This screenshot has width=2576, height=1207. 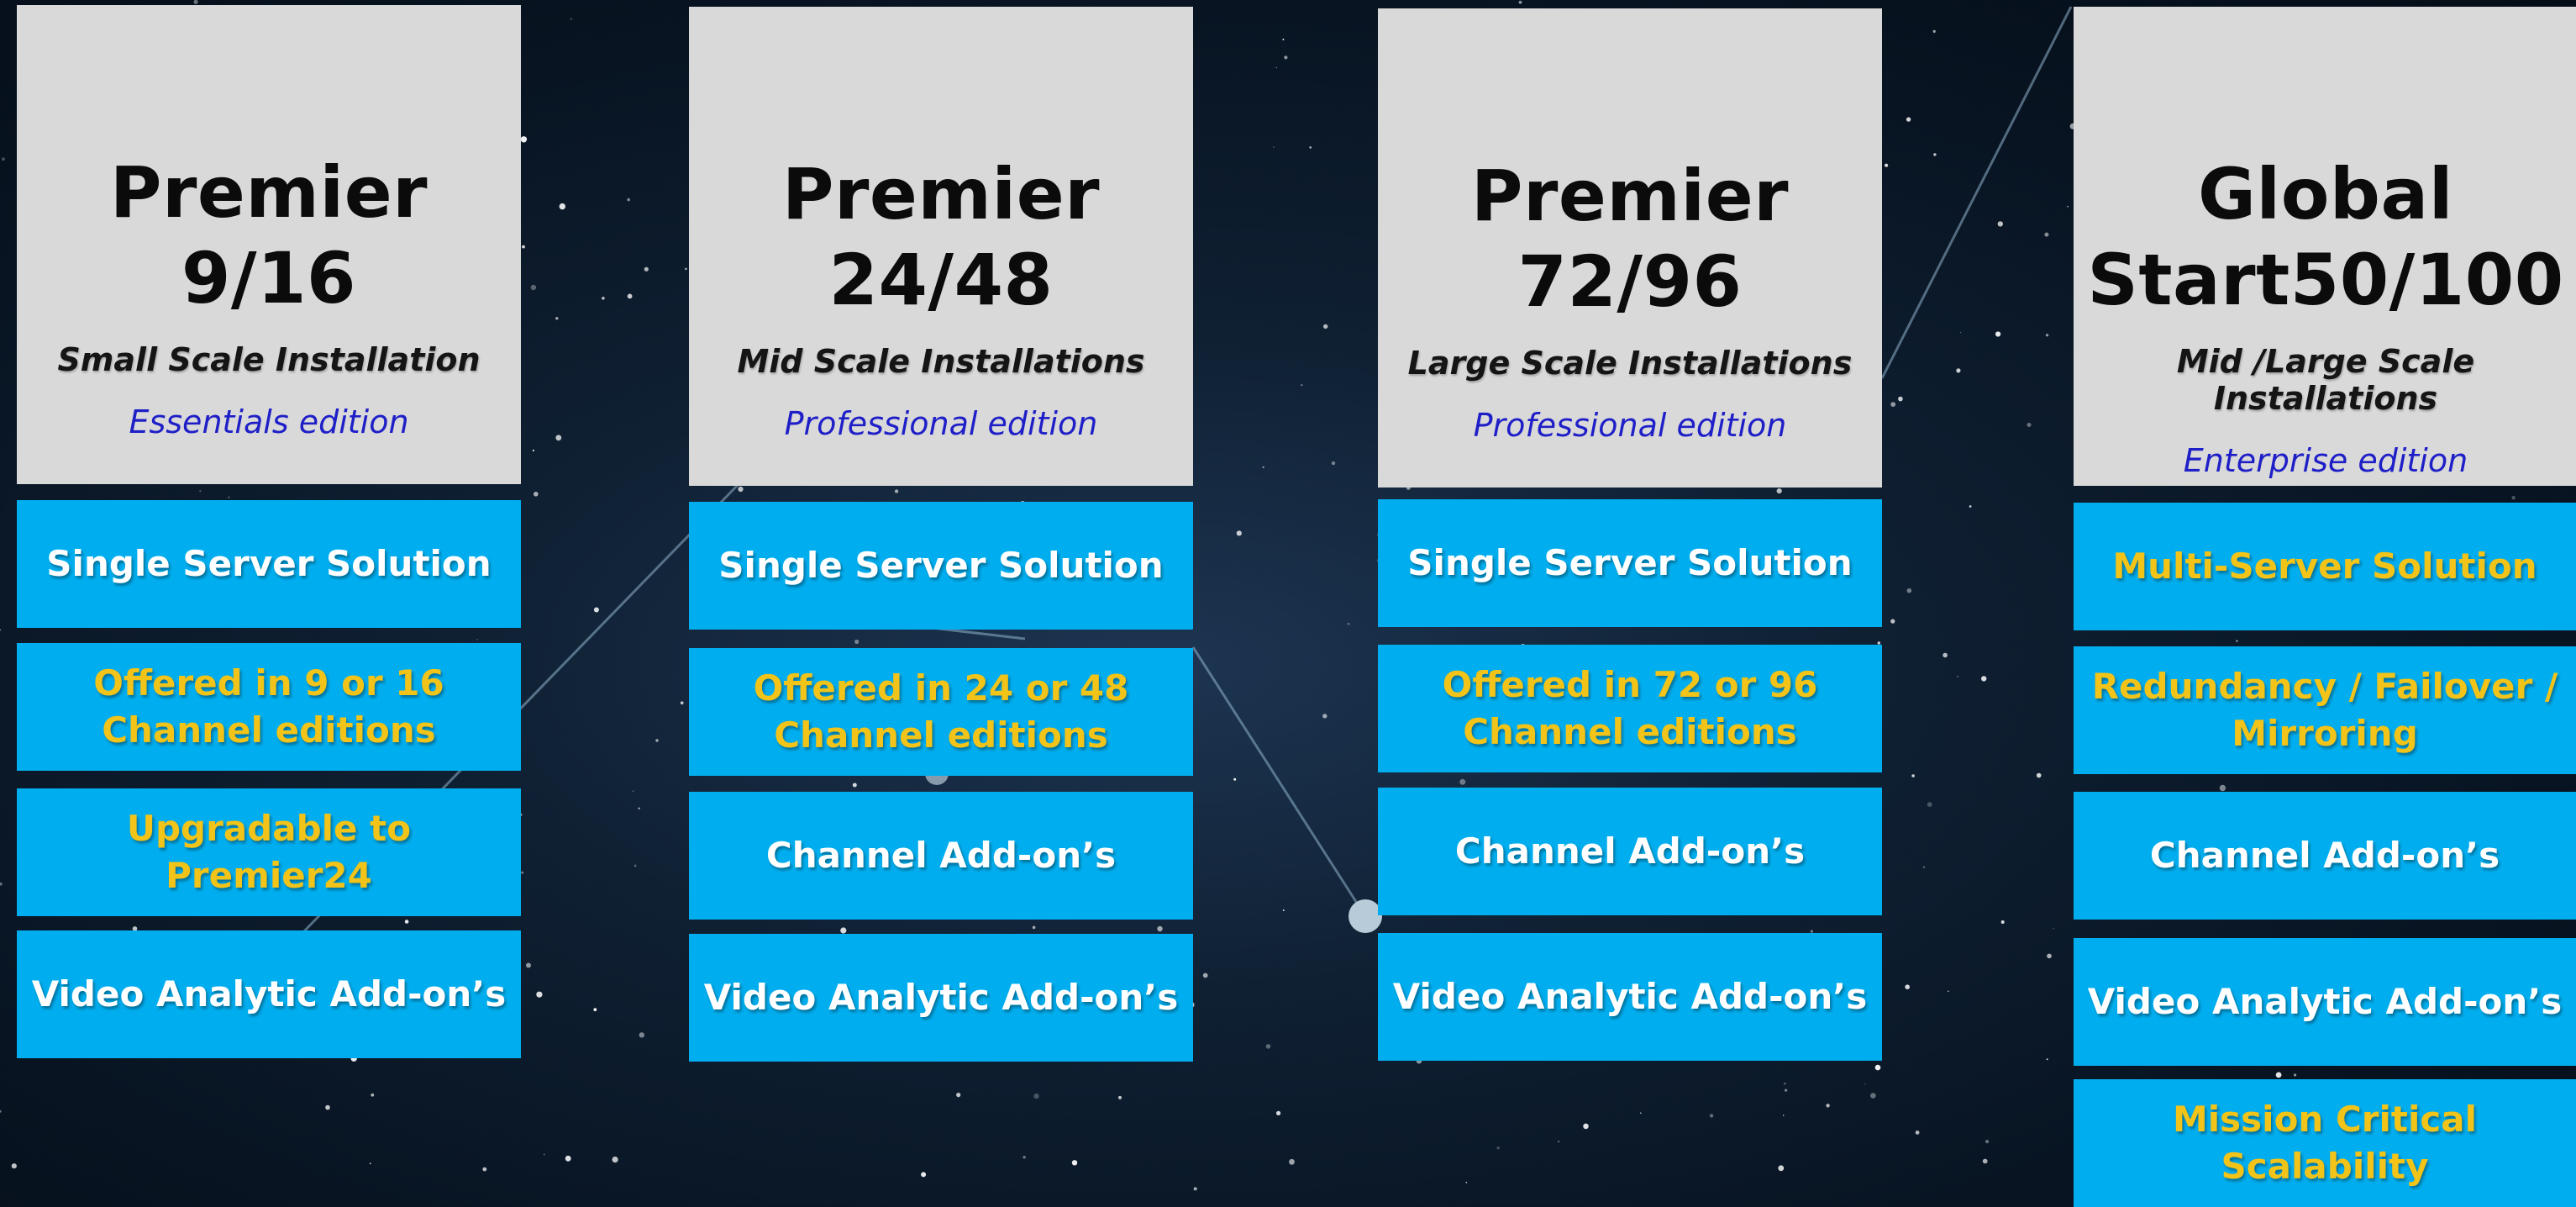 What do you see at coordinates (269, 852) in the screenshot?
I see `feature-box: Upgradable to Premier24` at bounding box center [269, 852].